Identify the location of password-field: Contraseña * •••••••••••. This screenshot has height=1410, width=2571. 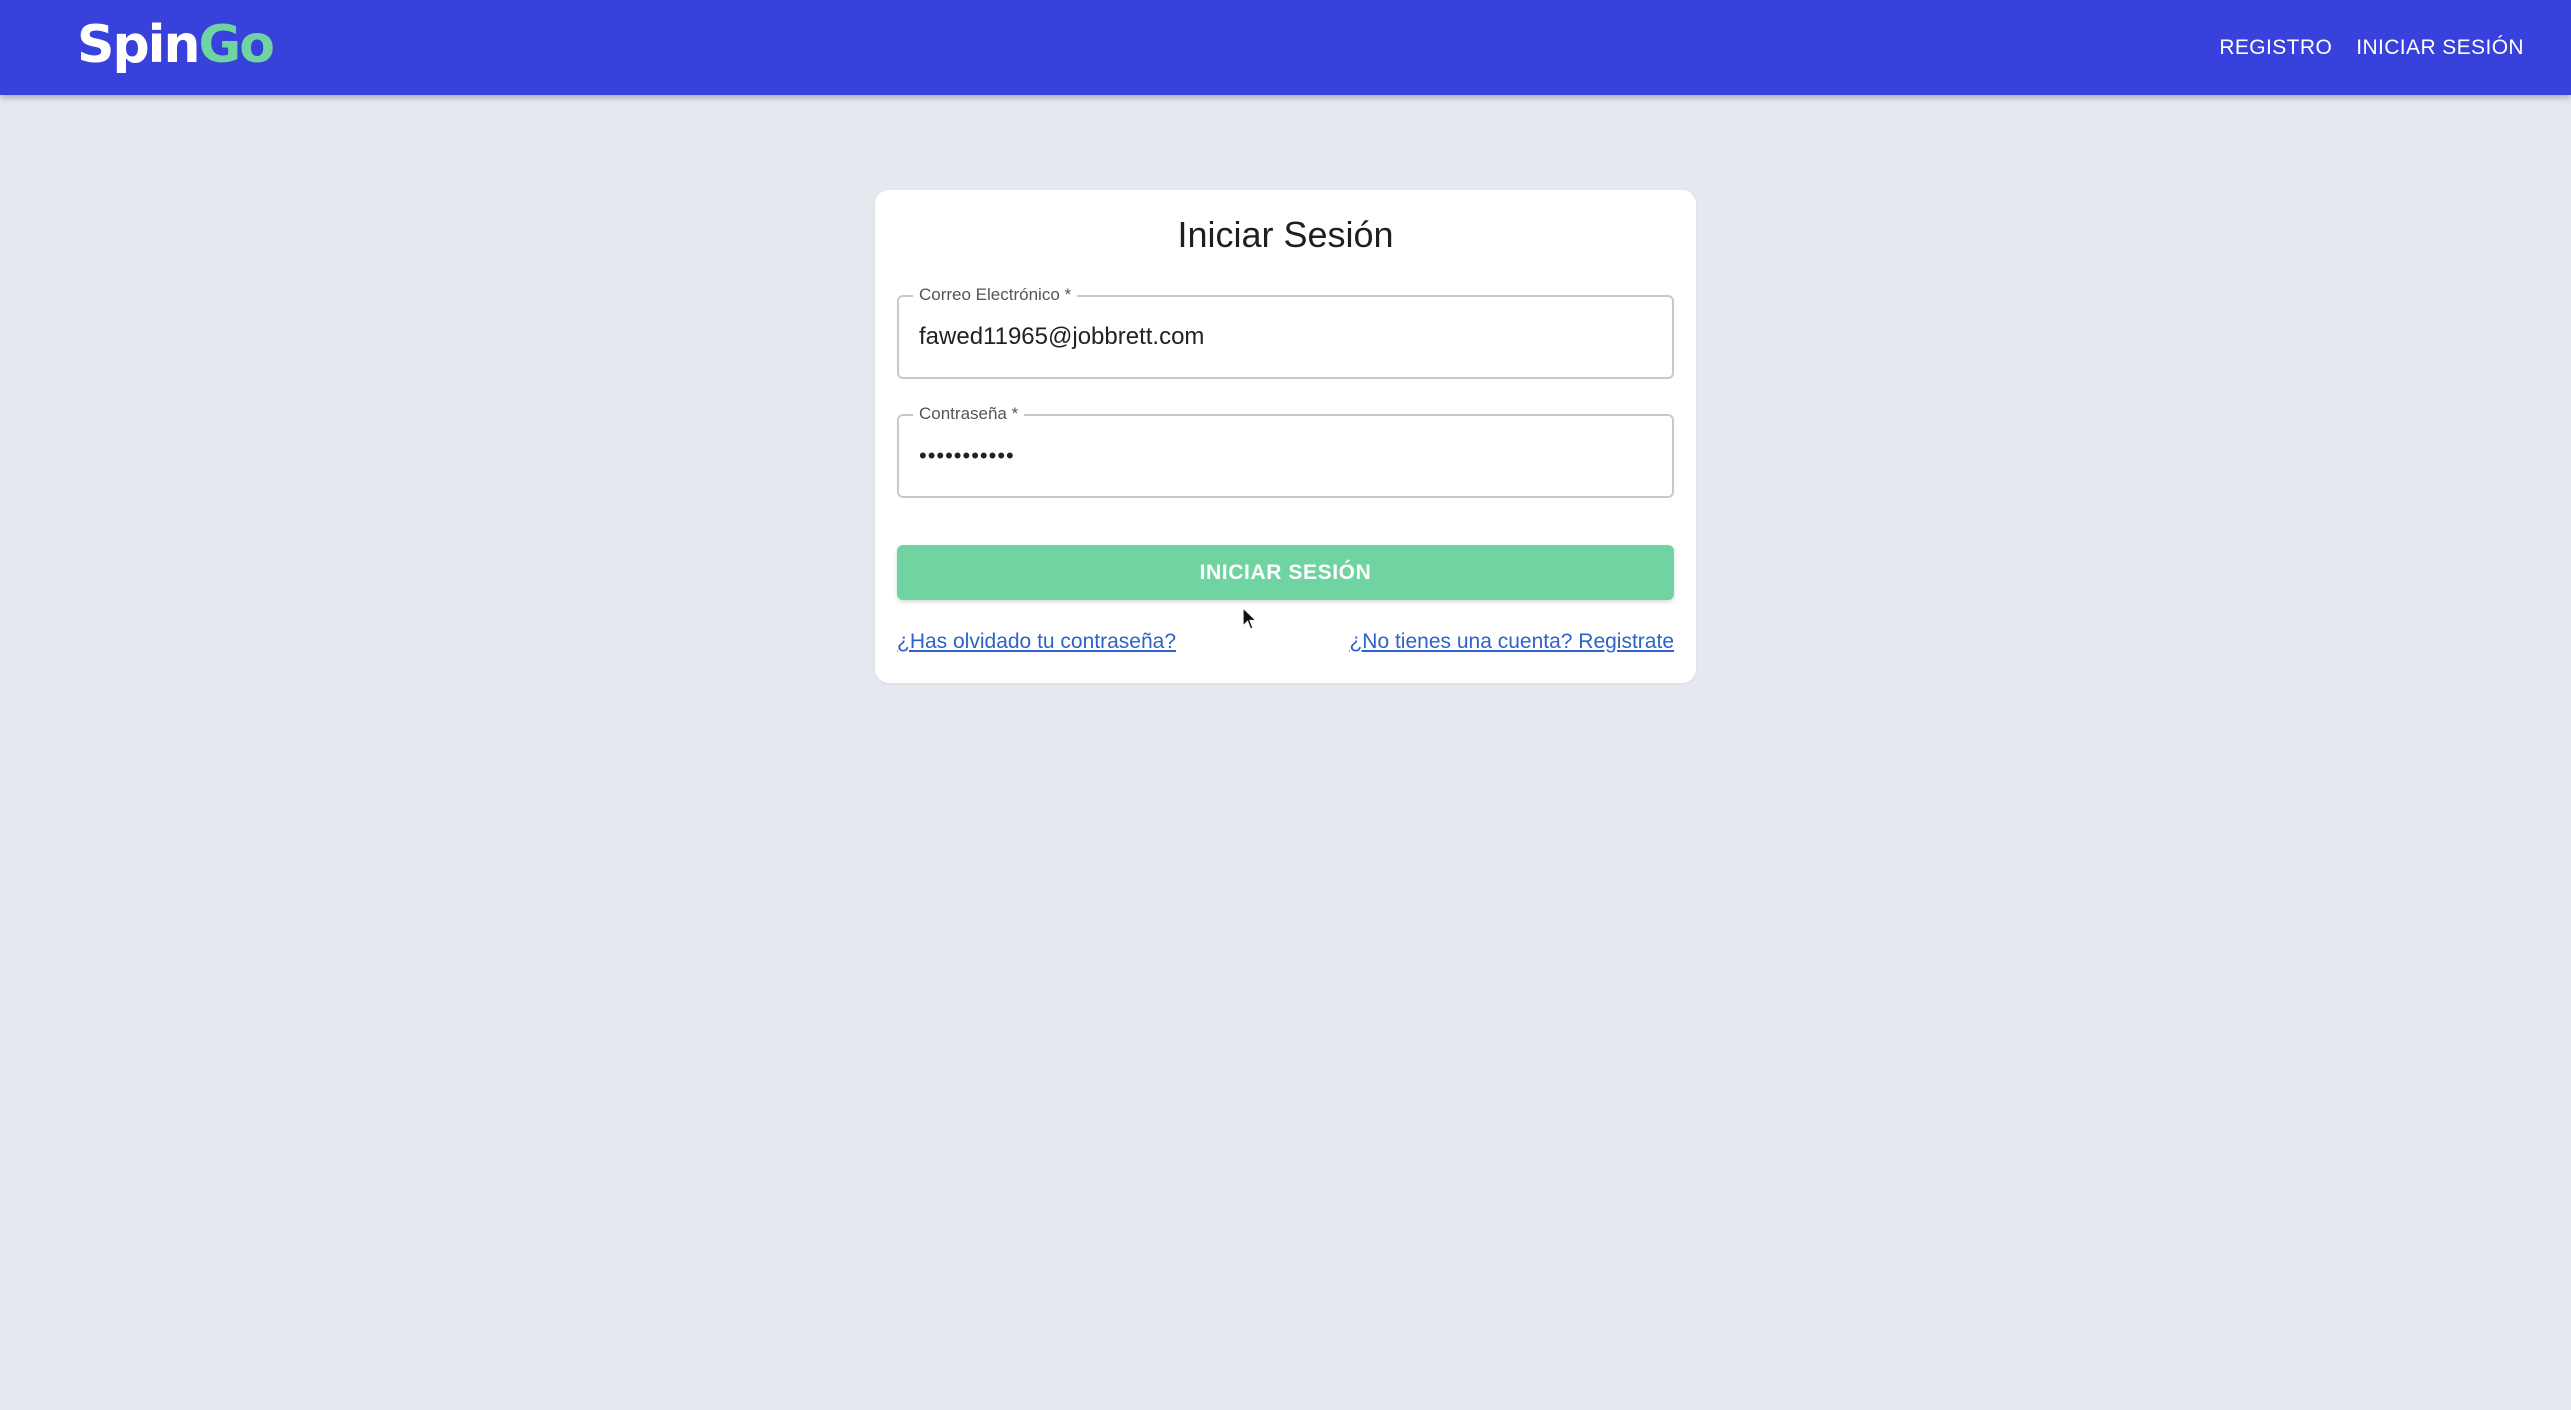
(1285, 450).